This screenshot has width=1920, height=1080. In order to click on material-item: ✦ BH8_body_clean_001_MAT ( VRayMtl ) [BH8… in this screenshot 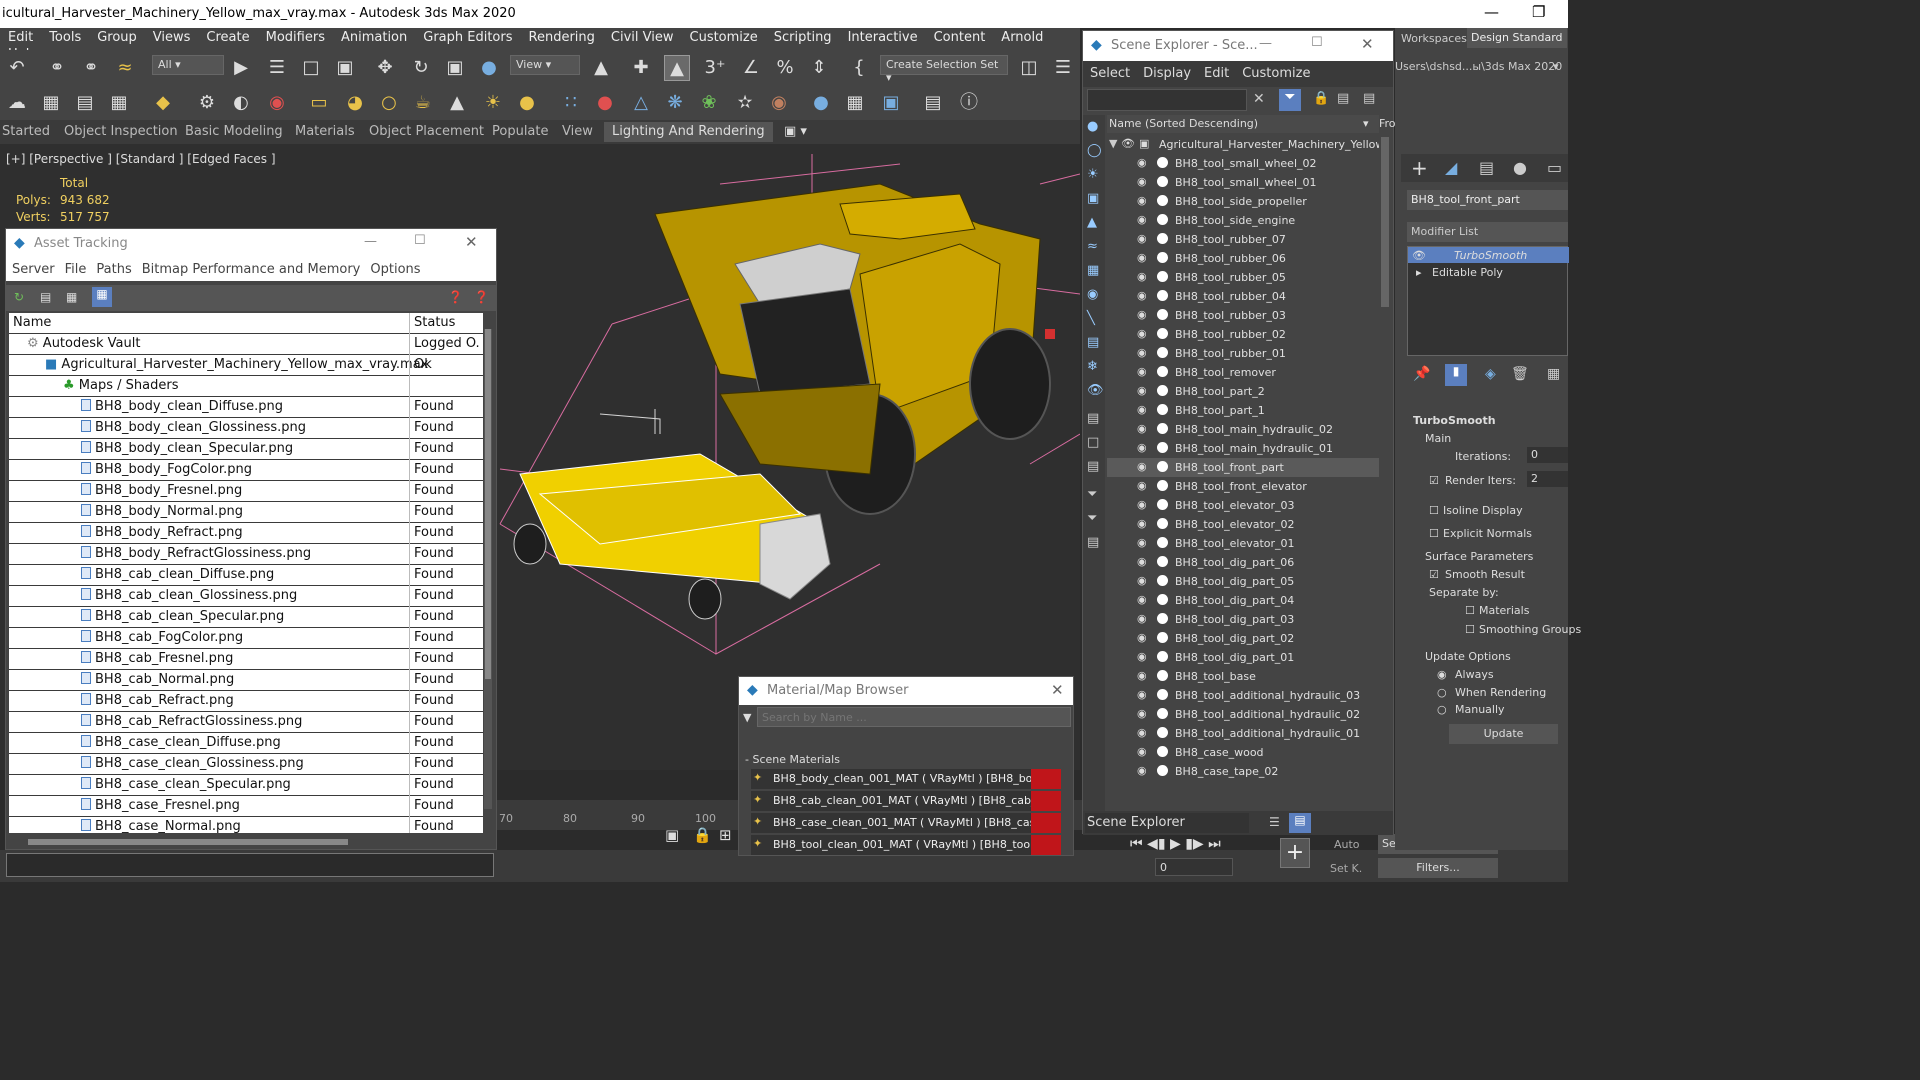, I will do `click(906, 779)`.